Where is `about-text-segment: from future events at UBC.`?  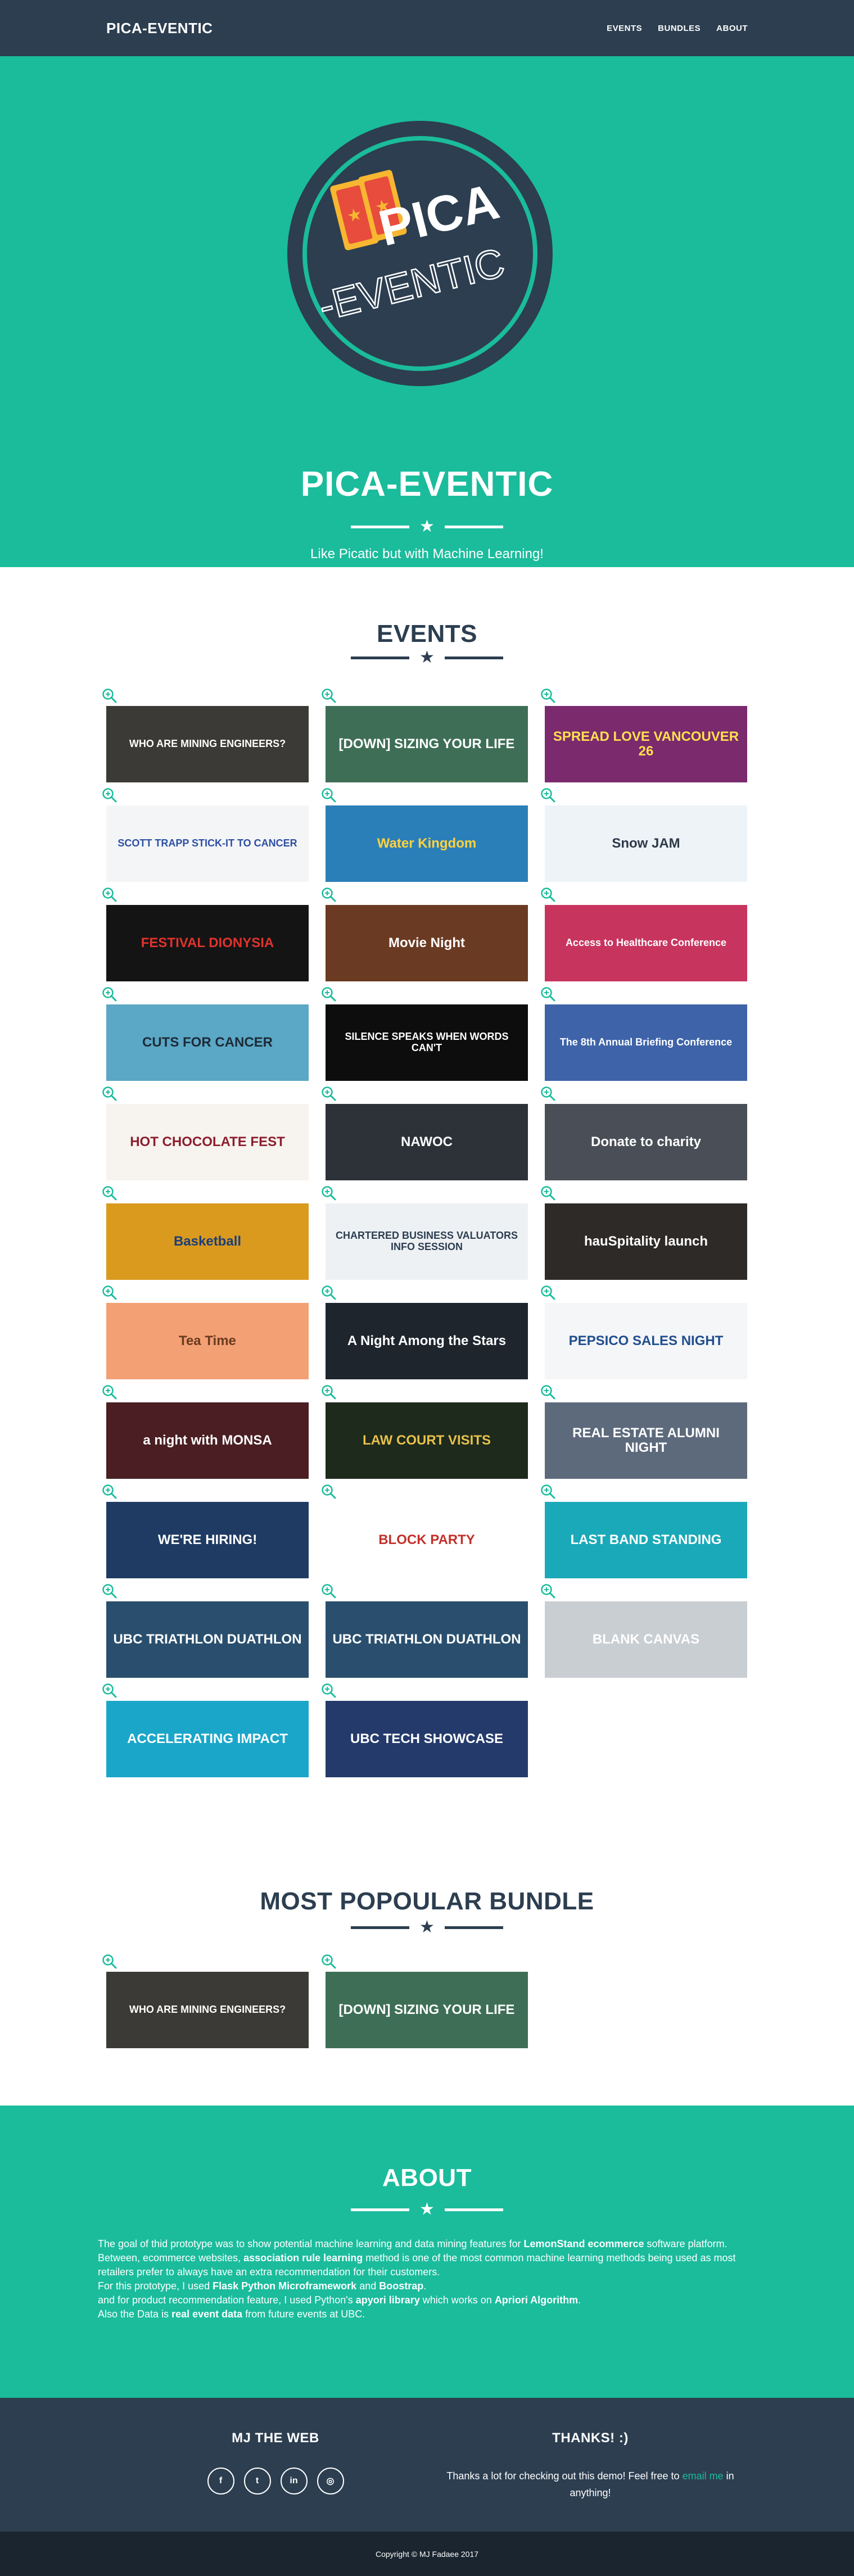 about-text-segment: from future events at UBC. is located at coordinates (304, 2314).